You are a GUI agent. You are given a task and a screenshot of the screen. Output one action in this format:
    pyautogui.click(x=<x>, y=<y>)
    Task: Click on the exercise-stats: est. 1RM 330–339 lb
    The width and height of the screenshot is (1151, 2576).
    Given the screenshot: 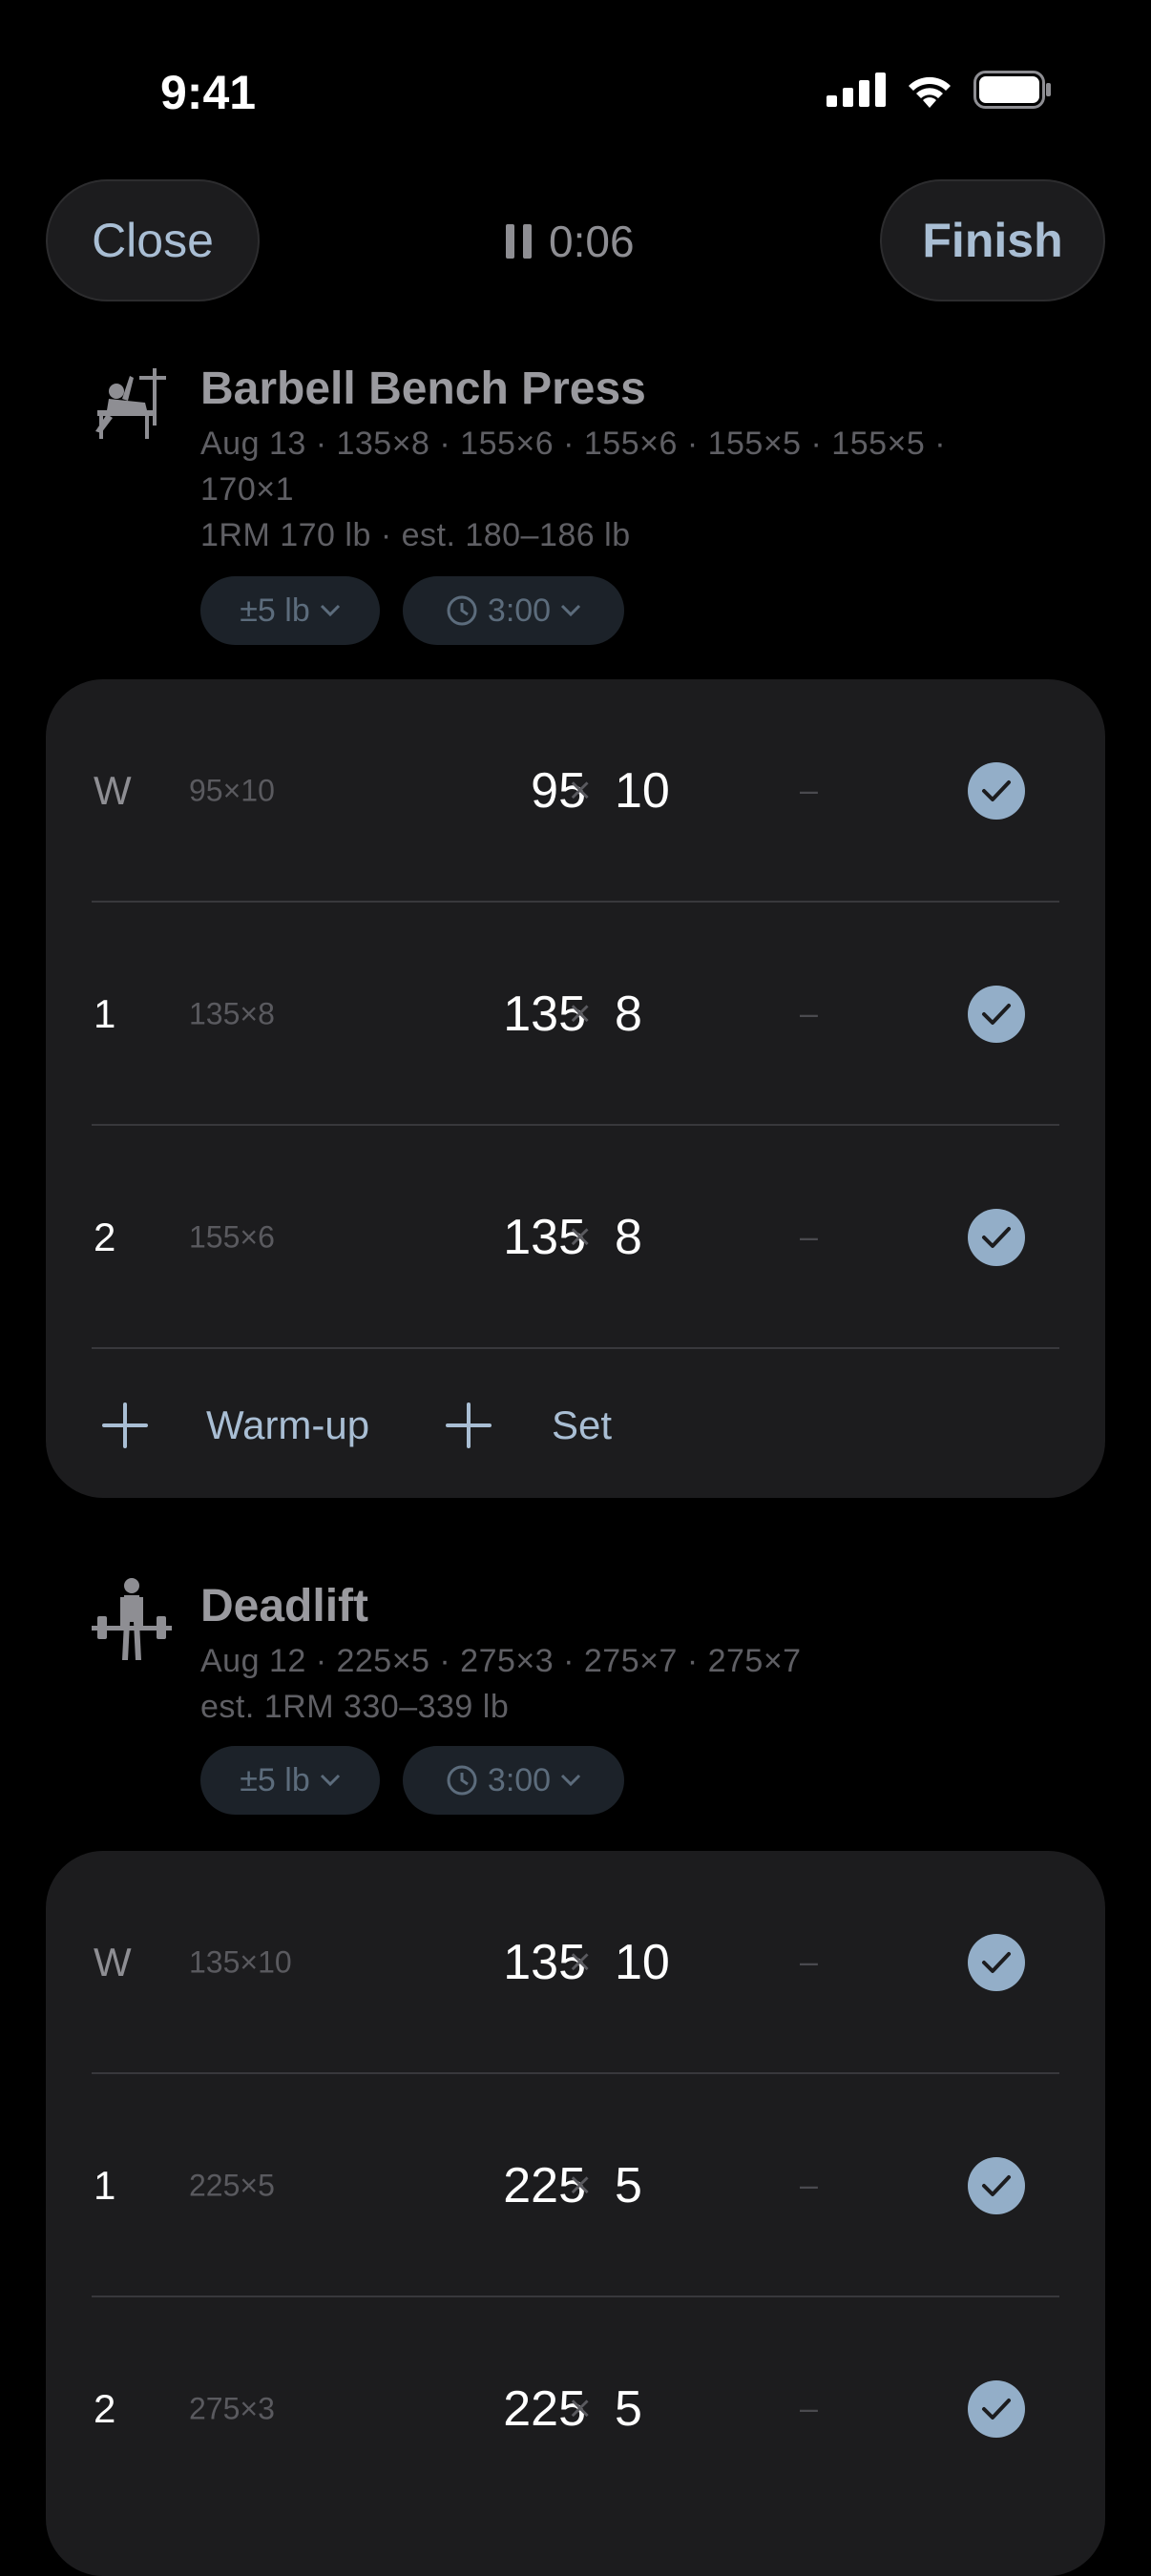 What is the action you would take?
    pyautogui.click(x=355, y=1707)
    